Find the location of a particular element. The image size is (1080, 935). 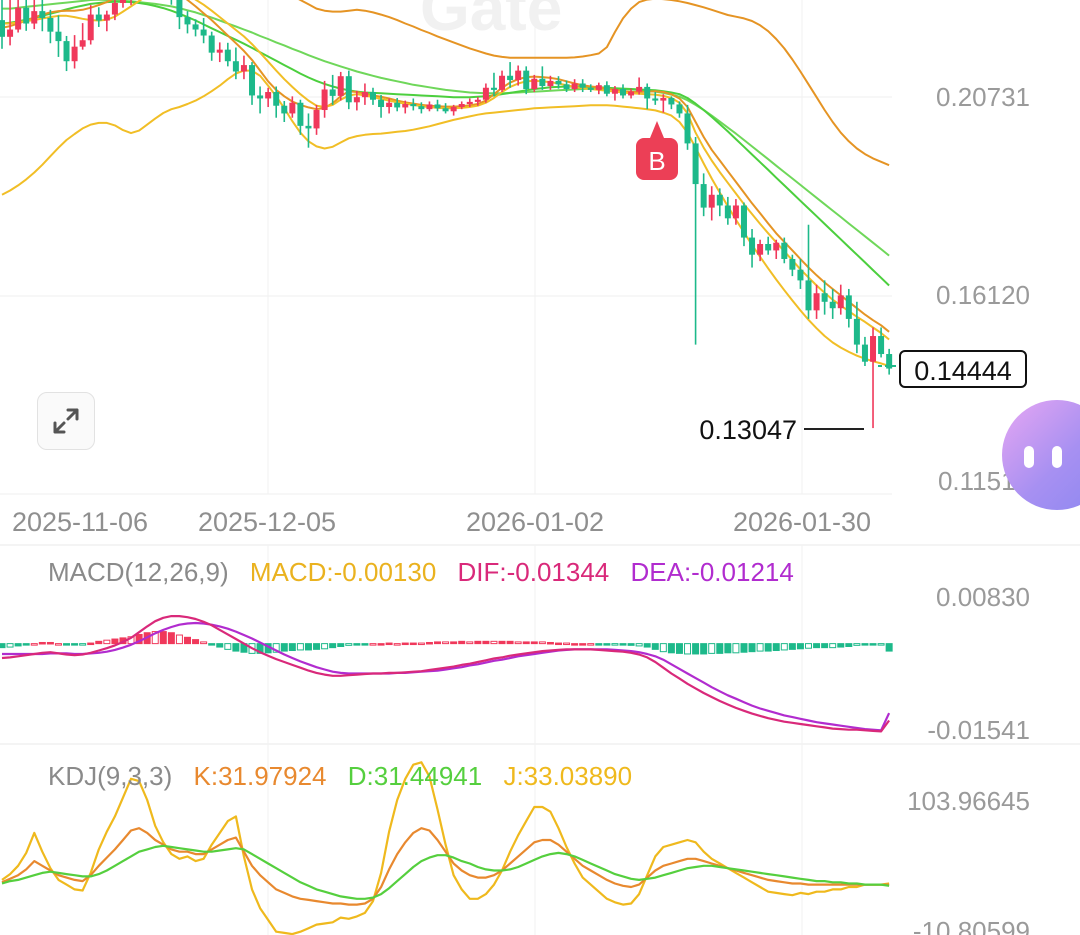

expand-arrows-icon is located at coordinates (66, 421).